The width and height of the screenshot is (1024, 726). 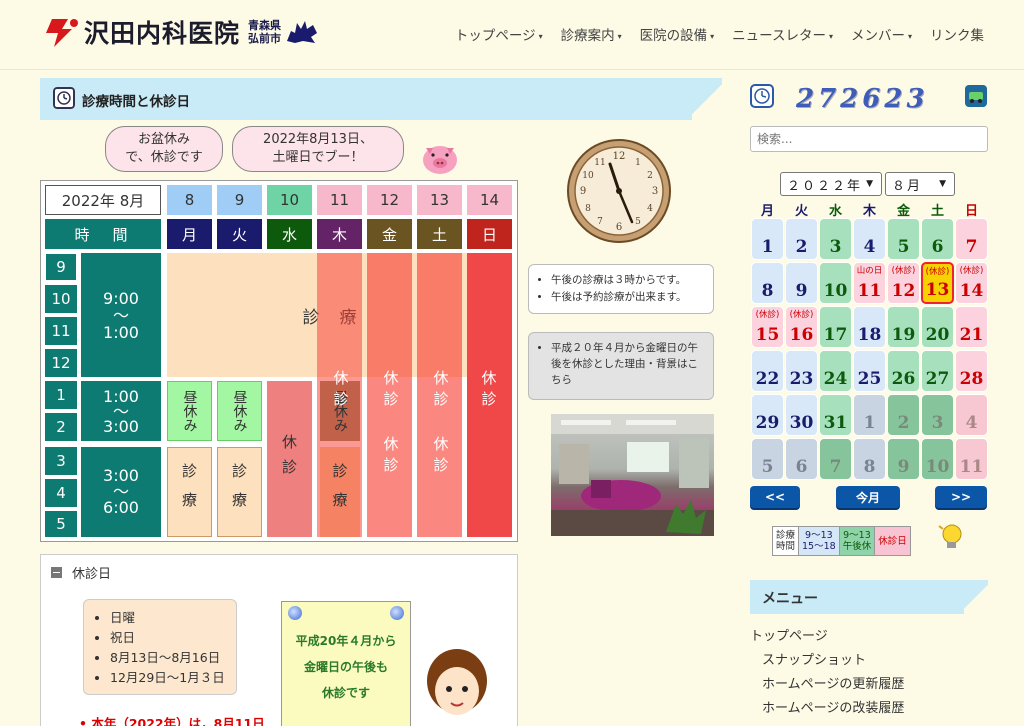 What do you see at coordinates (767, 335) in the screenshot?
I see `day-number: 15` at bounding box center [767, 335].